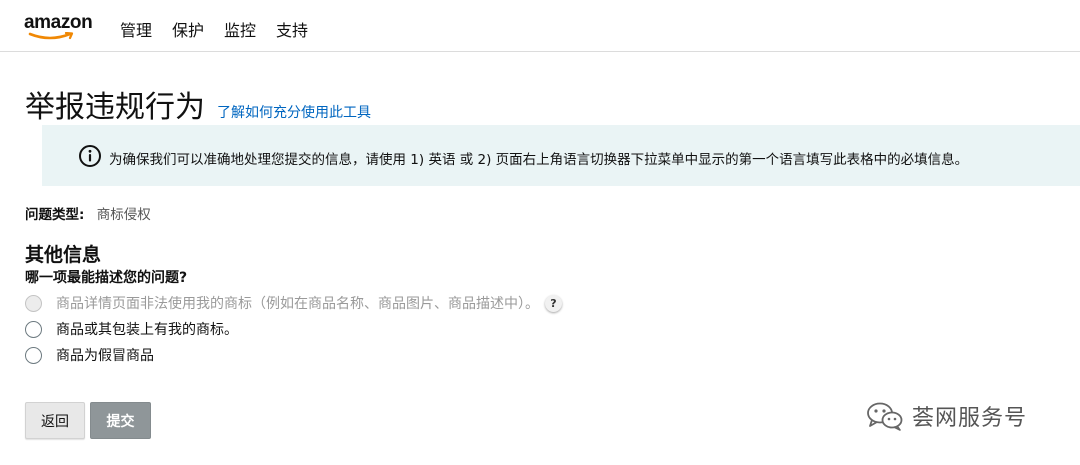 The height and width of the screenshot is (465, 1080). What do you see at coordinates (90, 156) in the screenshot?
I see `info-icon` at bounding box center [90, 156].